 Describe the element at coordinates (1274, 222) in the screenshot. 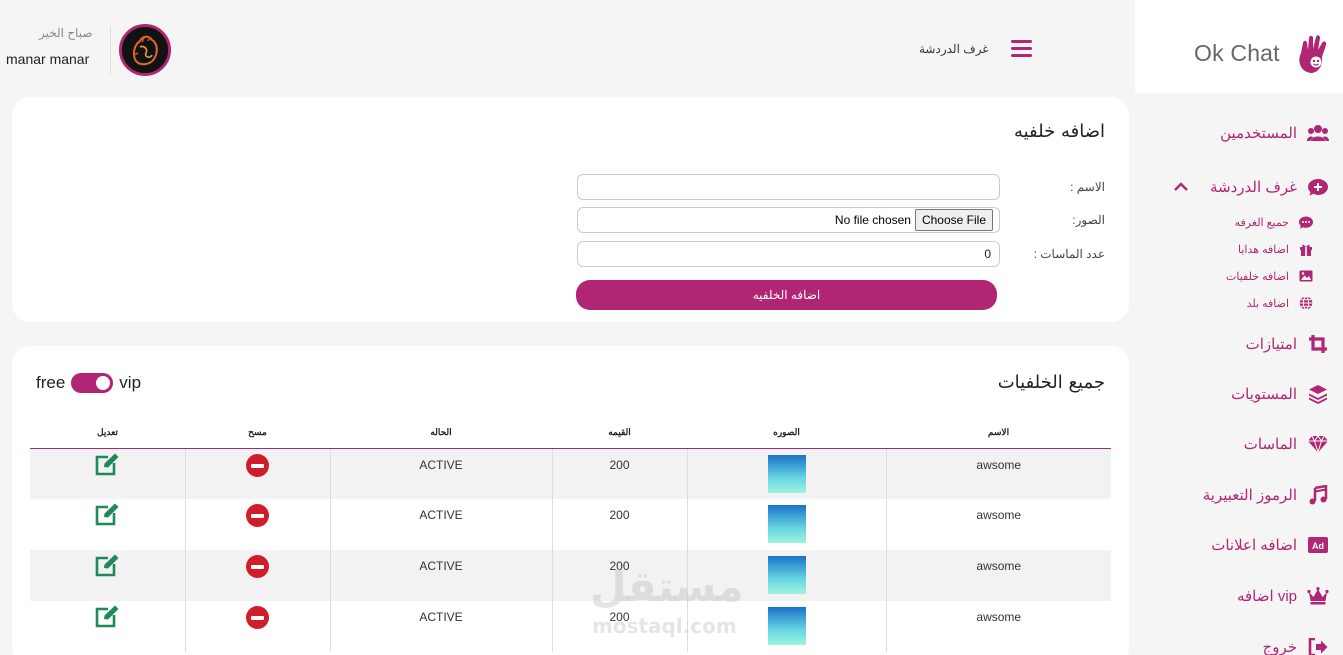

I see `sidebar-subitem-all-rooms: جميع الغرفه` at that location.